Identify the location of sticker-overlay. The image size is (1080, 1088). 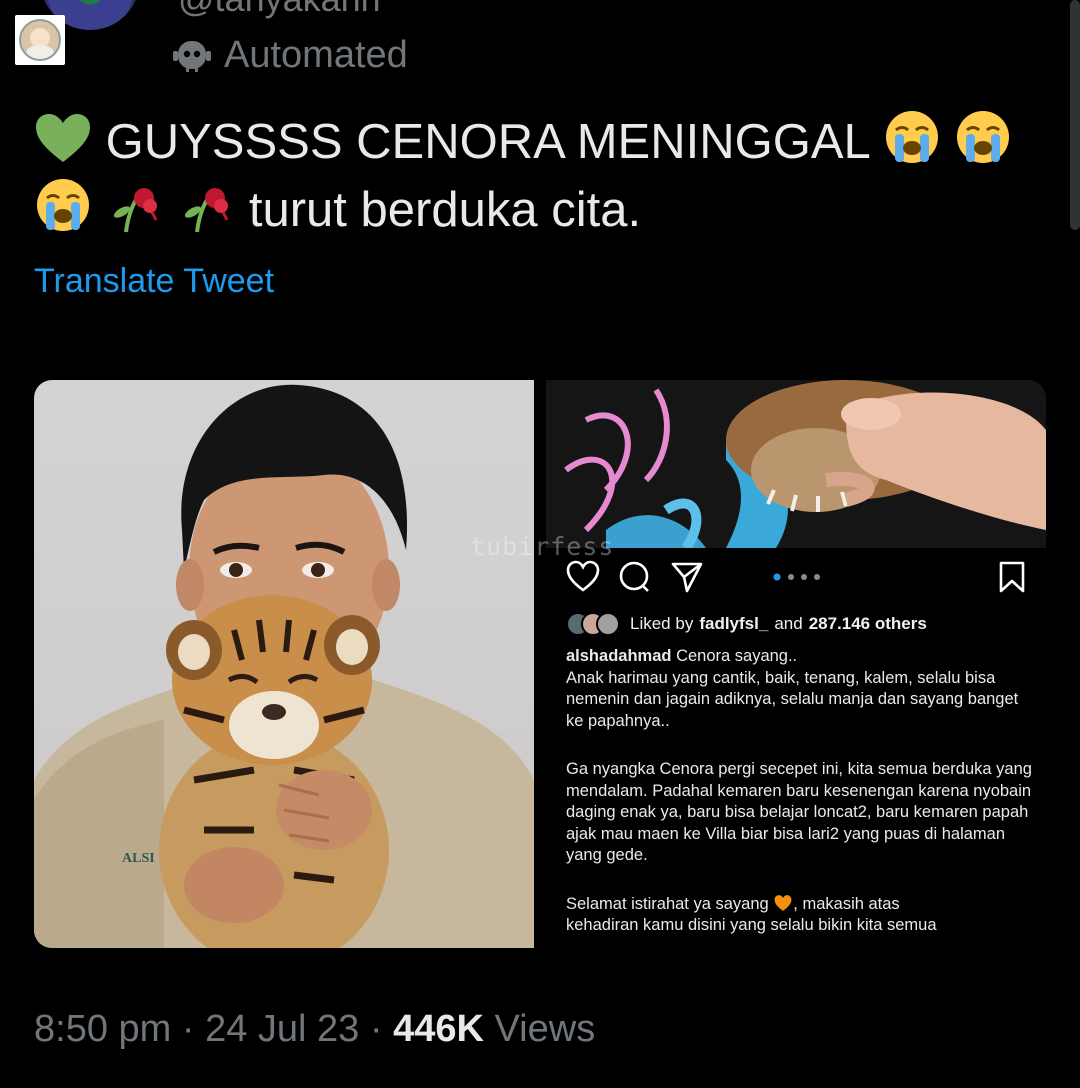
(40, 40).